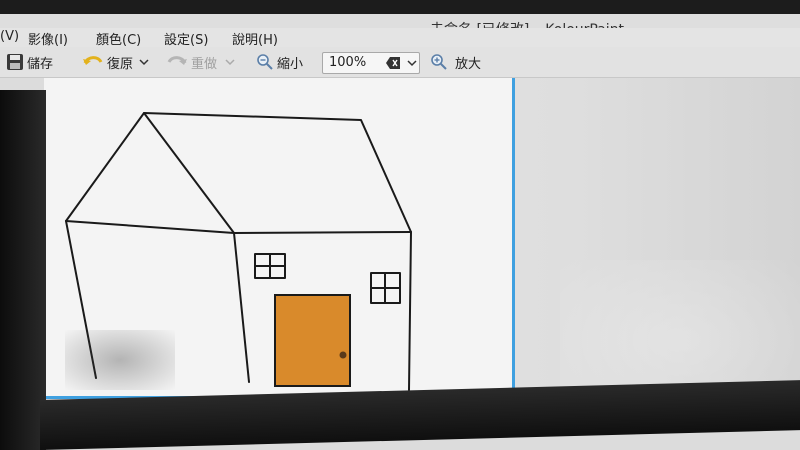 The width and height of the screenshot is (800, 450). I want to click on zoom-out-button: 縮小, so click(279, 62).